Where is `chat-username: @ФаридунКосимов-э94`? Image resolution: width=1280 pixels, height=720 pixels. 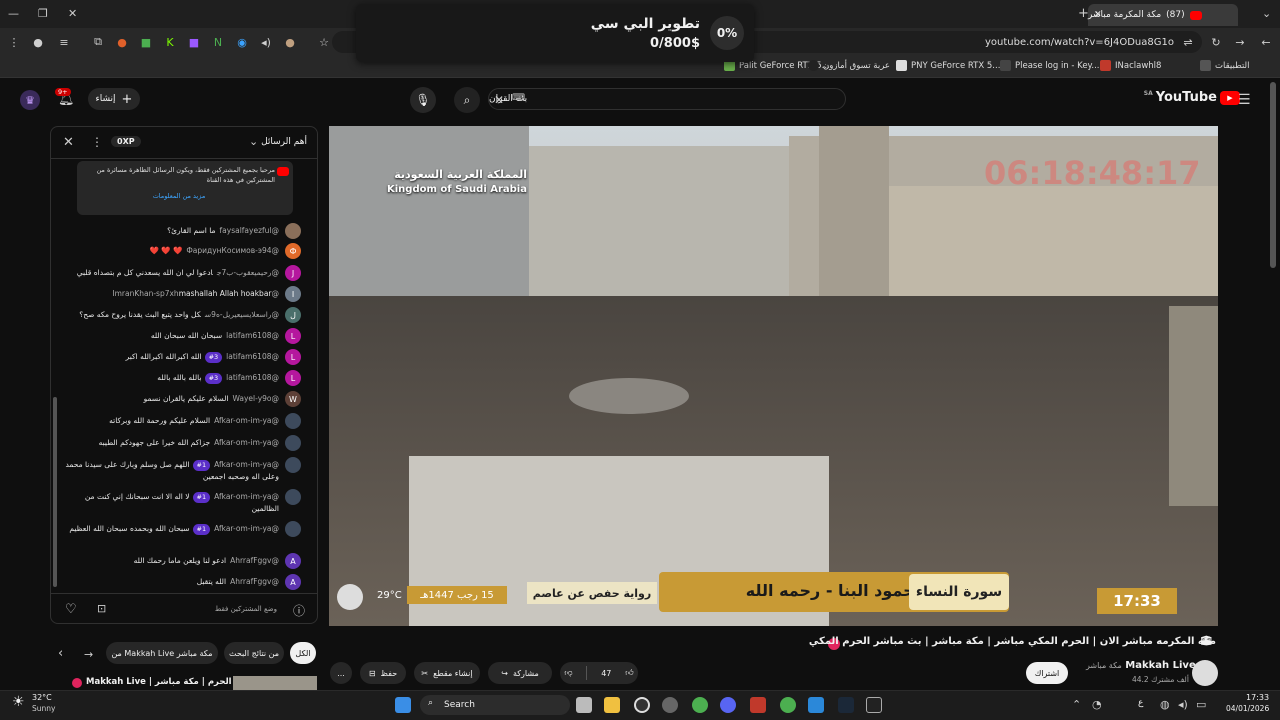 chat-username: @ФаридунКосимов-э94 is located at coordinates (232, 250).